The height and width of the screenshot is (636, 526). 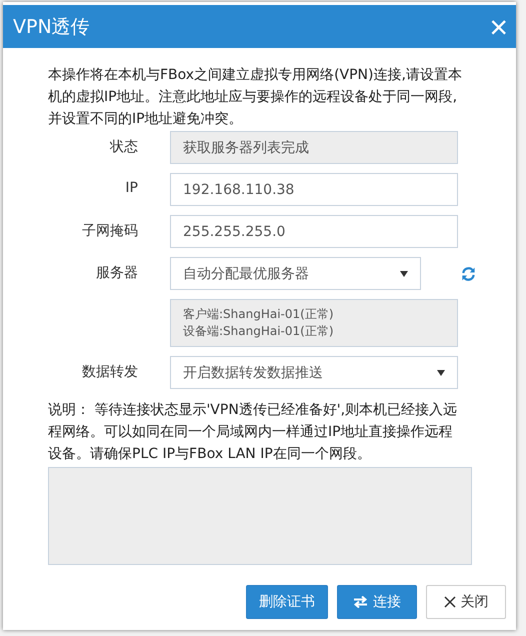 What do you see at coordinates (131, 187) in the screenshot?
I see `field-label: IP` at bounding box center [131, 187].